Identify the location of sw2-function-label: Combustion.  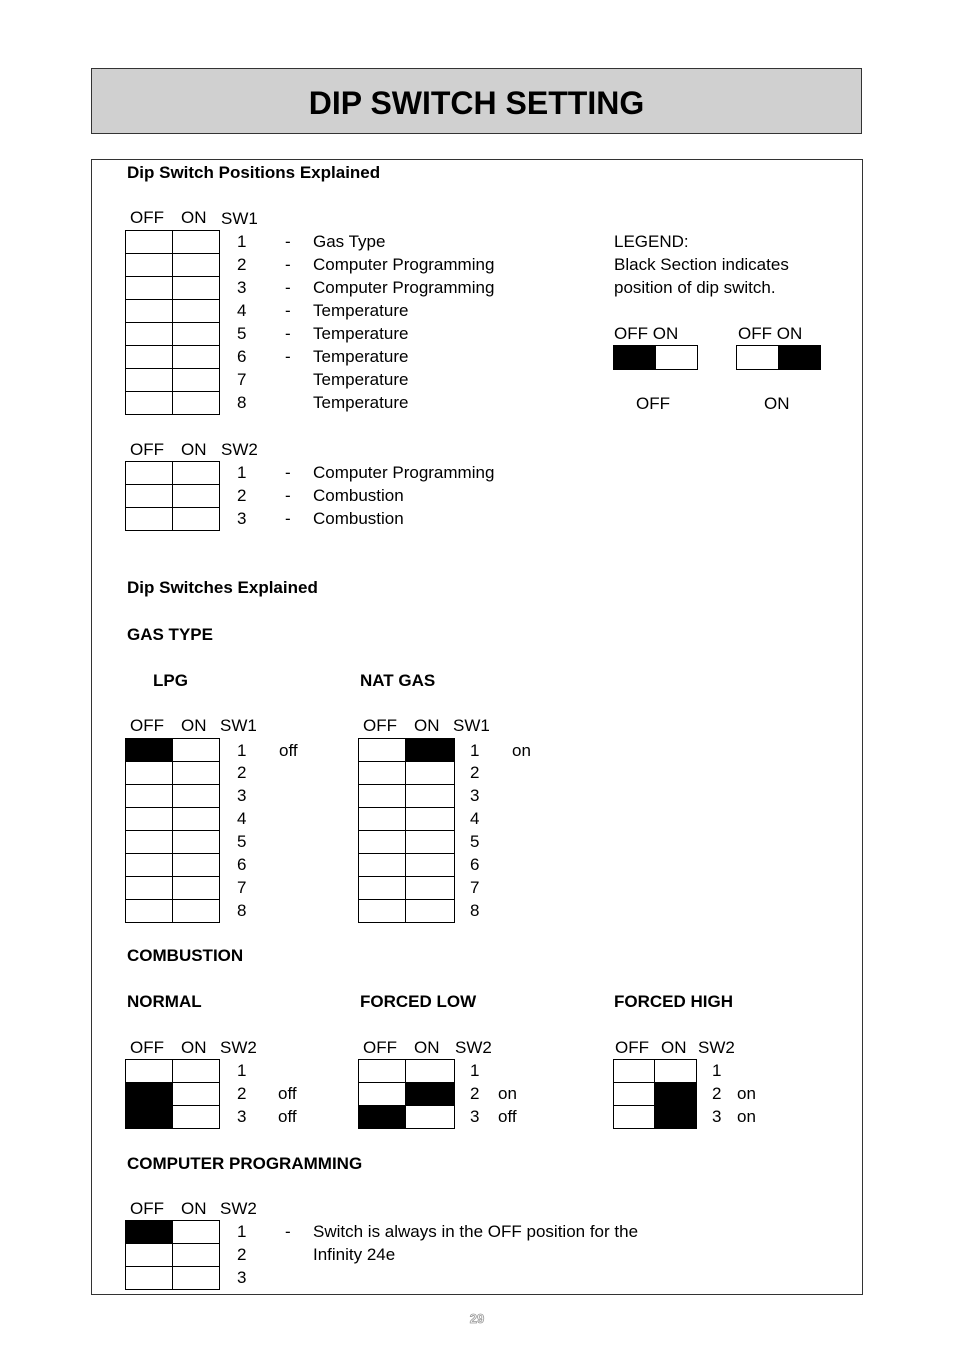
(358, 495).